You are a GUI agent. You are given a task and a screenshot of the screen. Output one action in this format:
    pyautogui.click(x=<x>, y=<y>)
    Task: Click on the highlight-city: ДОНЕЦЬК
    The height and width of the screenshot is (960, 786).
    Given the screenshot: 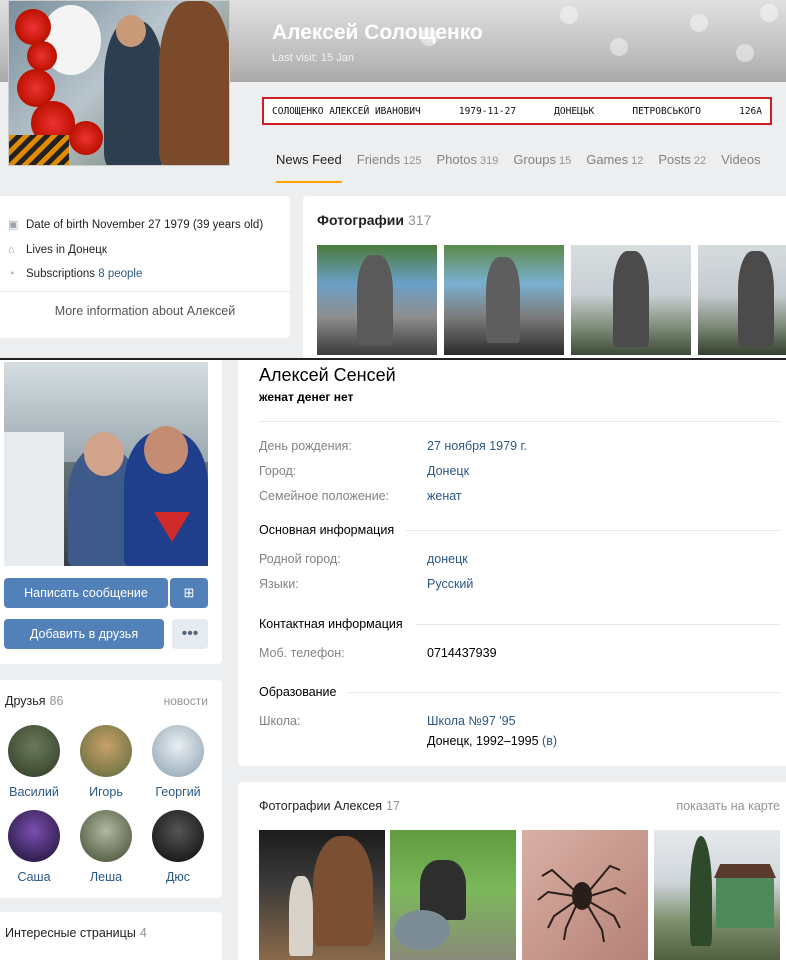 What is the action you would take?
    pyautogui.click(x=574, y=111)
    